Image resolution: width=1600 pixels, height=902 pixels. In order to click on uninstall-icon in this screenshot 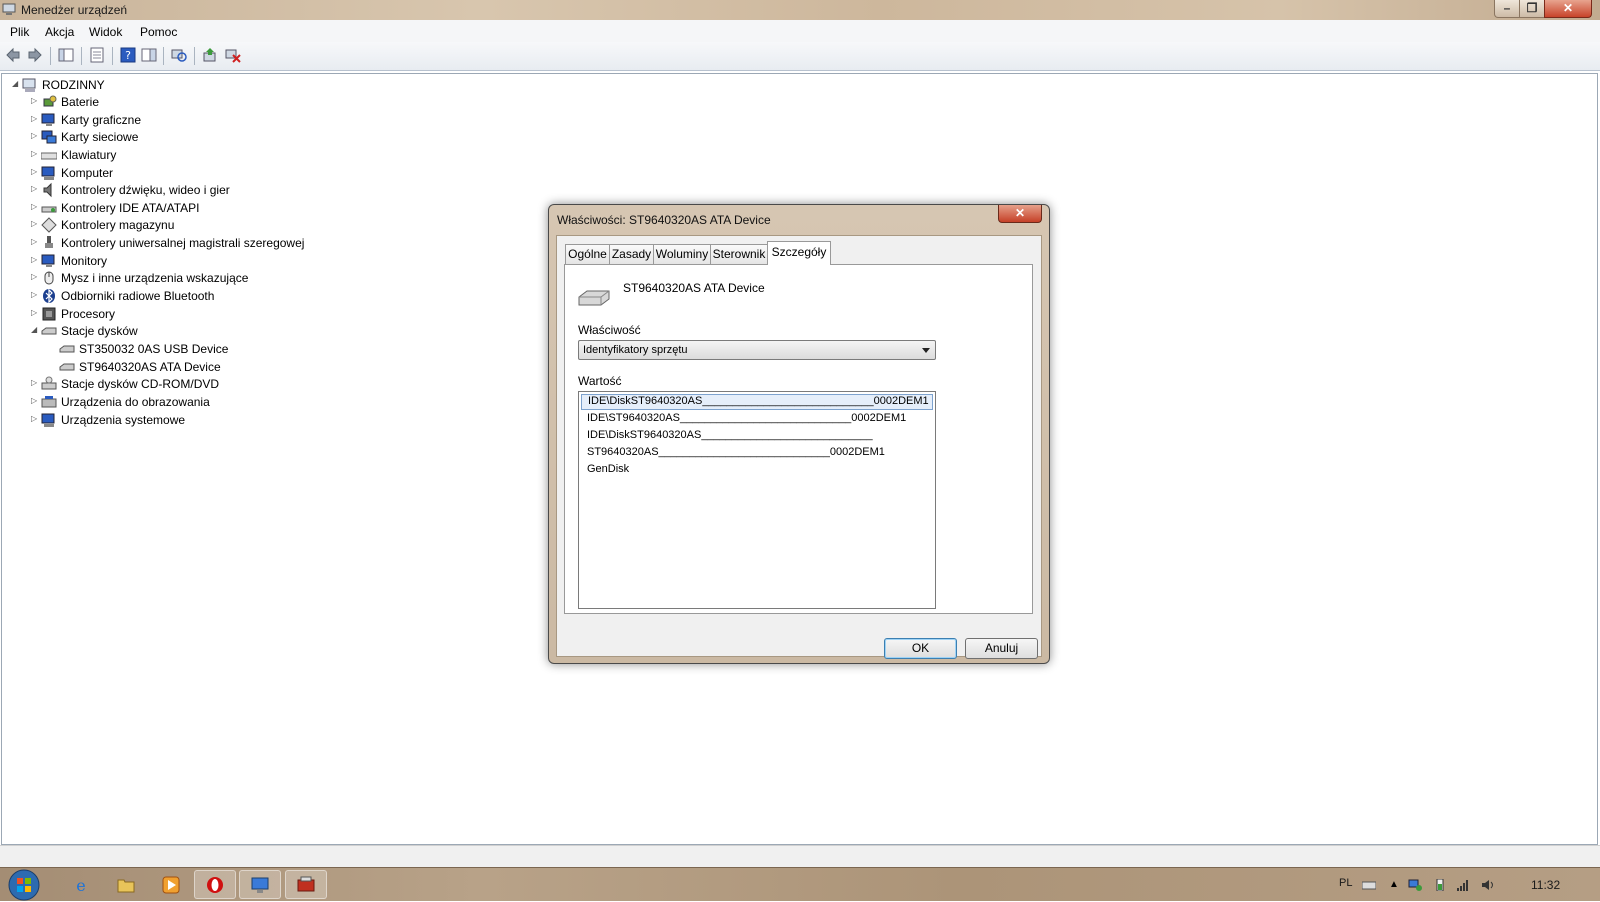, I will do `click(233, 55)`.